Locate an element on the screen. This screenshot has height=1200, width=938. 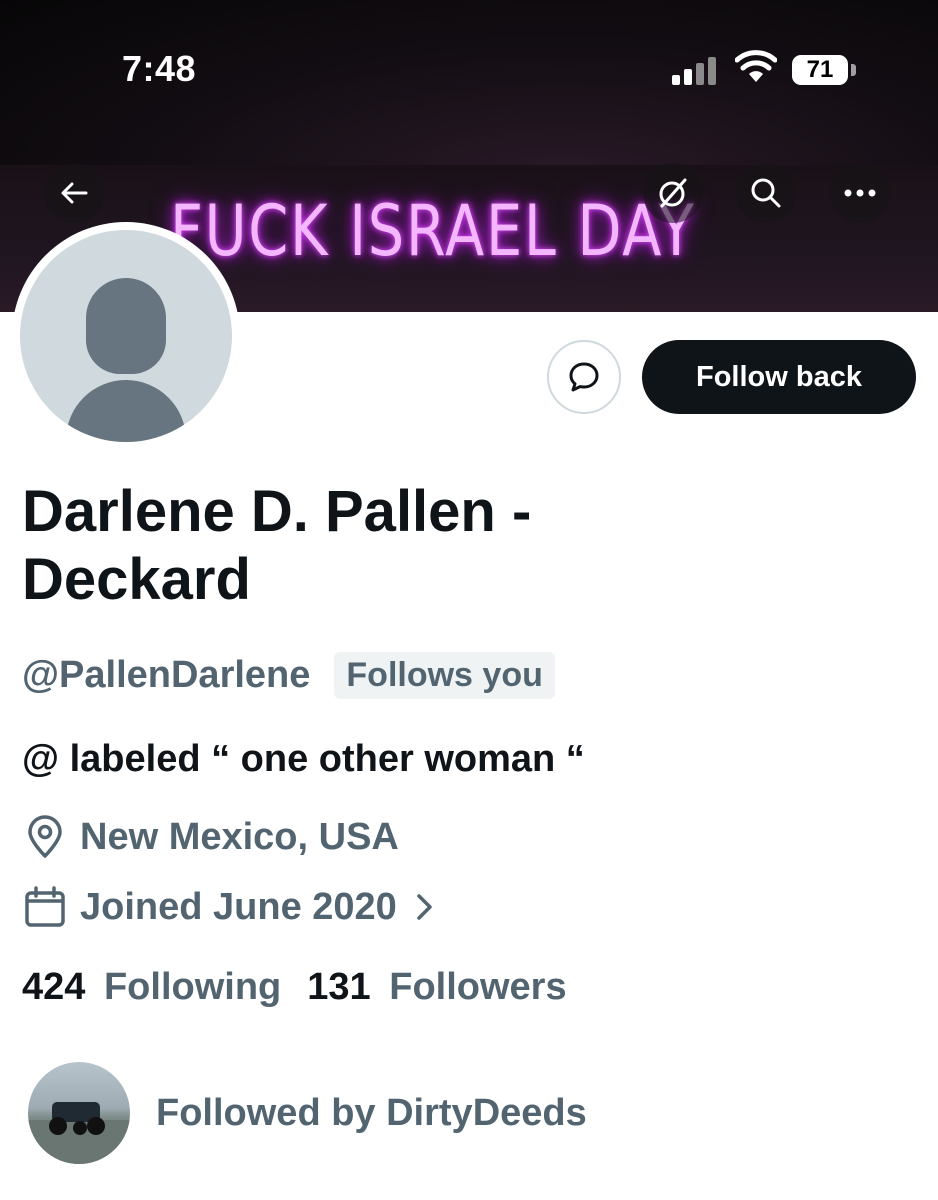
search-icon is located at coordinates (766, 193).